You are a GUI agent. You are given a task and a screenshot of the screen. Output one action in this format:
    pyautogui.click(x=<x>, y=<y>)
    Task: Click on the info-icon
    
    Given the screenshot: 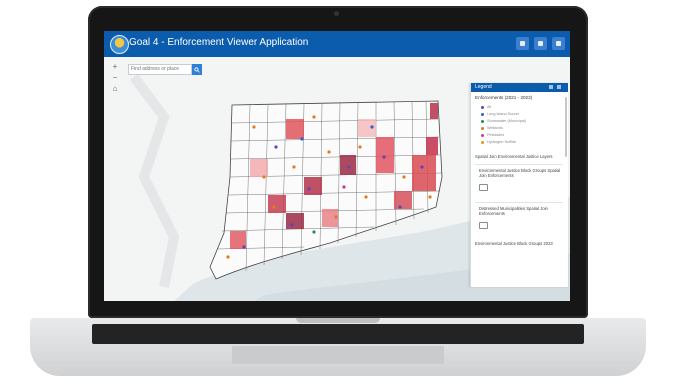 What is the action you would take?
    pyautogui.click(x=522, y=43)
    